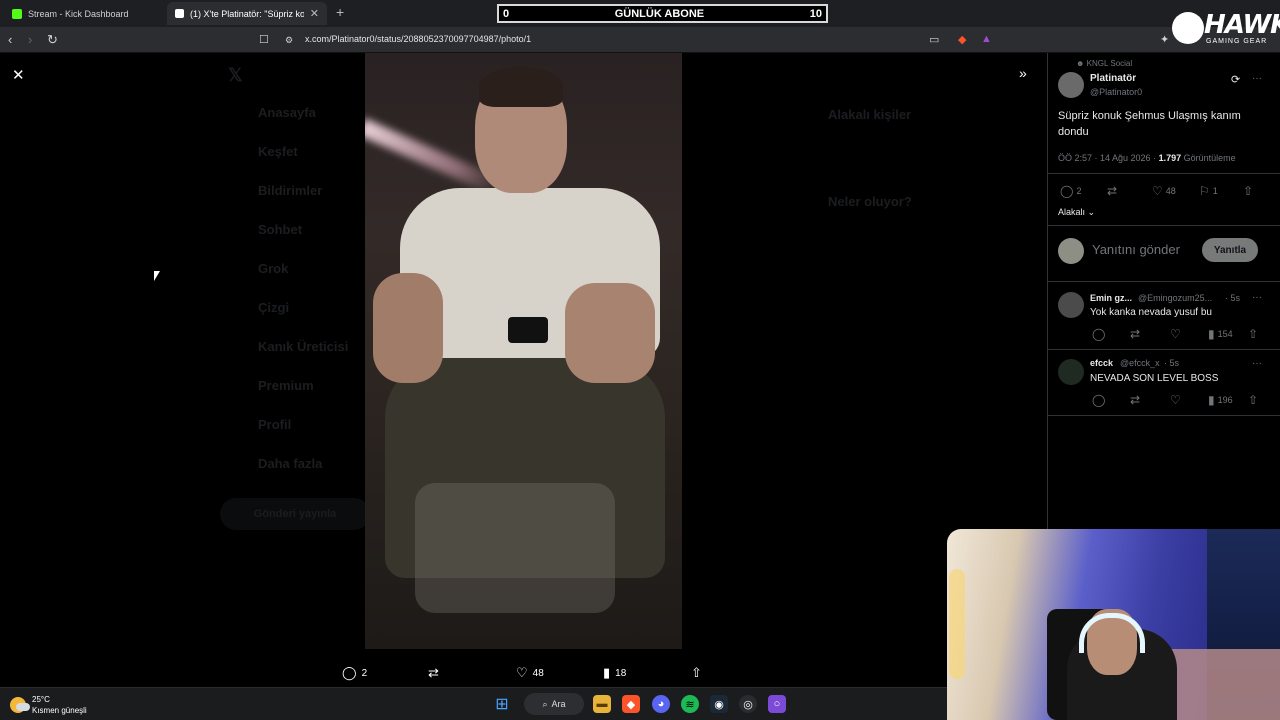 Image resolution: width=1280 pixels, height=720 pixels. Describe the element at coordinates (602, 704) in the screenshot. I see `file-explorer-icon: ▬` at that location.